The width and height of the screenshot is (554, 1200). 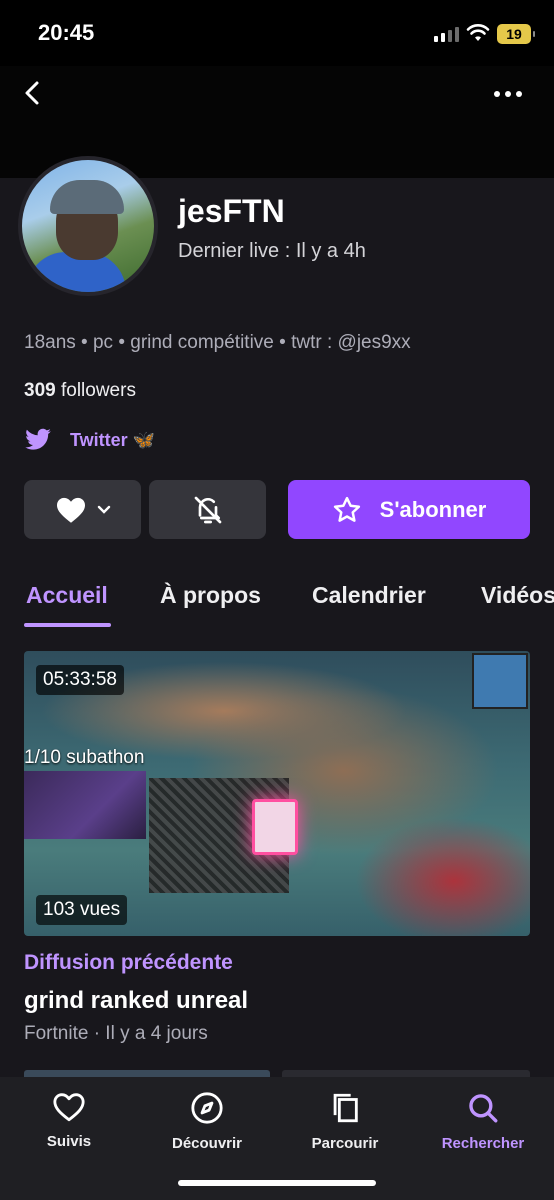 I want to click on game-minimap, so click(x=500, y=681).